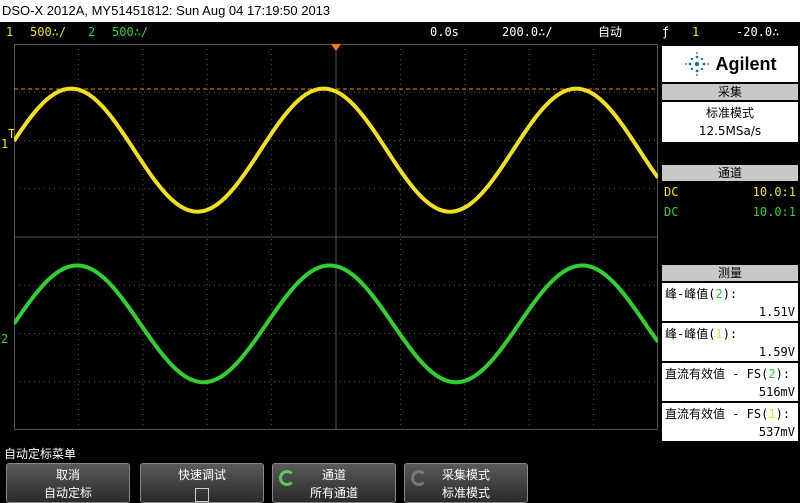  I want to click on measurement-item: 直流有效值 - FS(1): 537mV, so click(730, 422).